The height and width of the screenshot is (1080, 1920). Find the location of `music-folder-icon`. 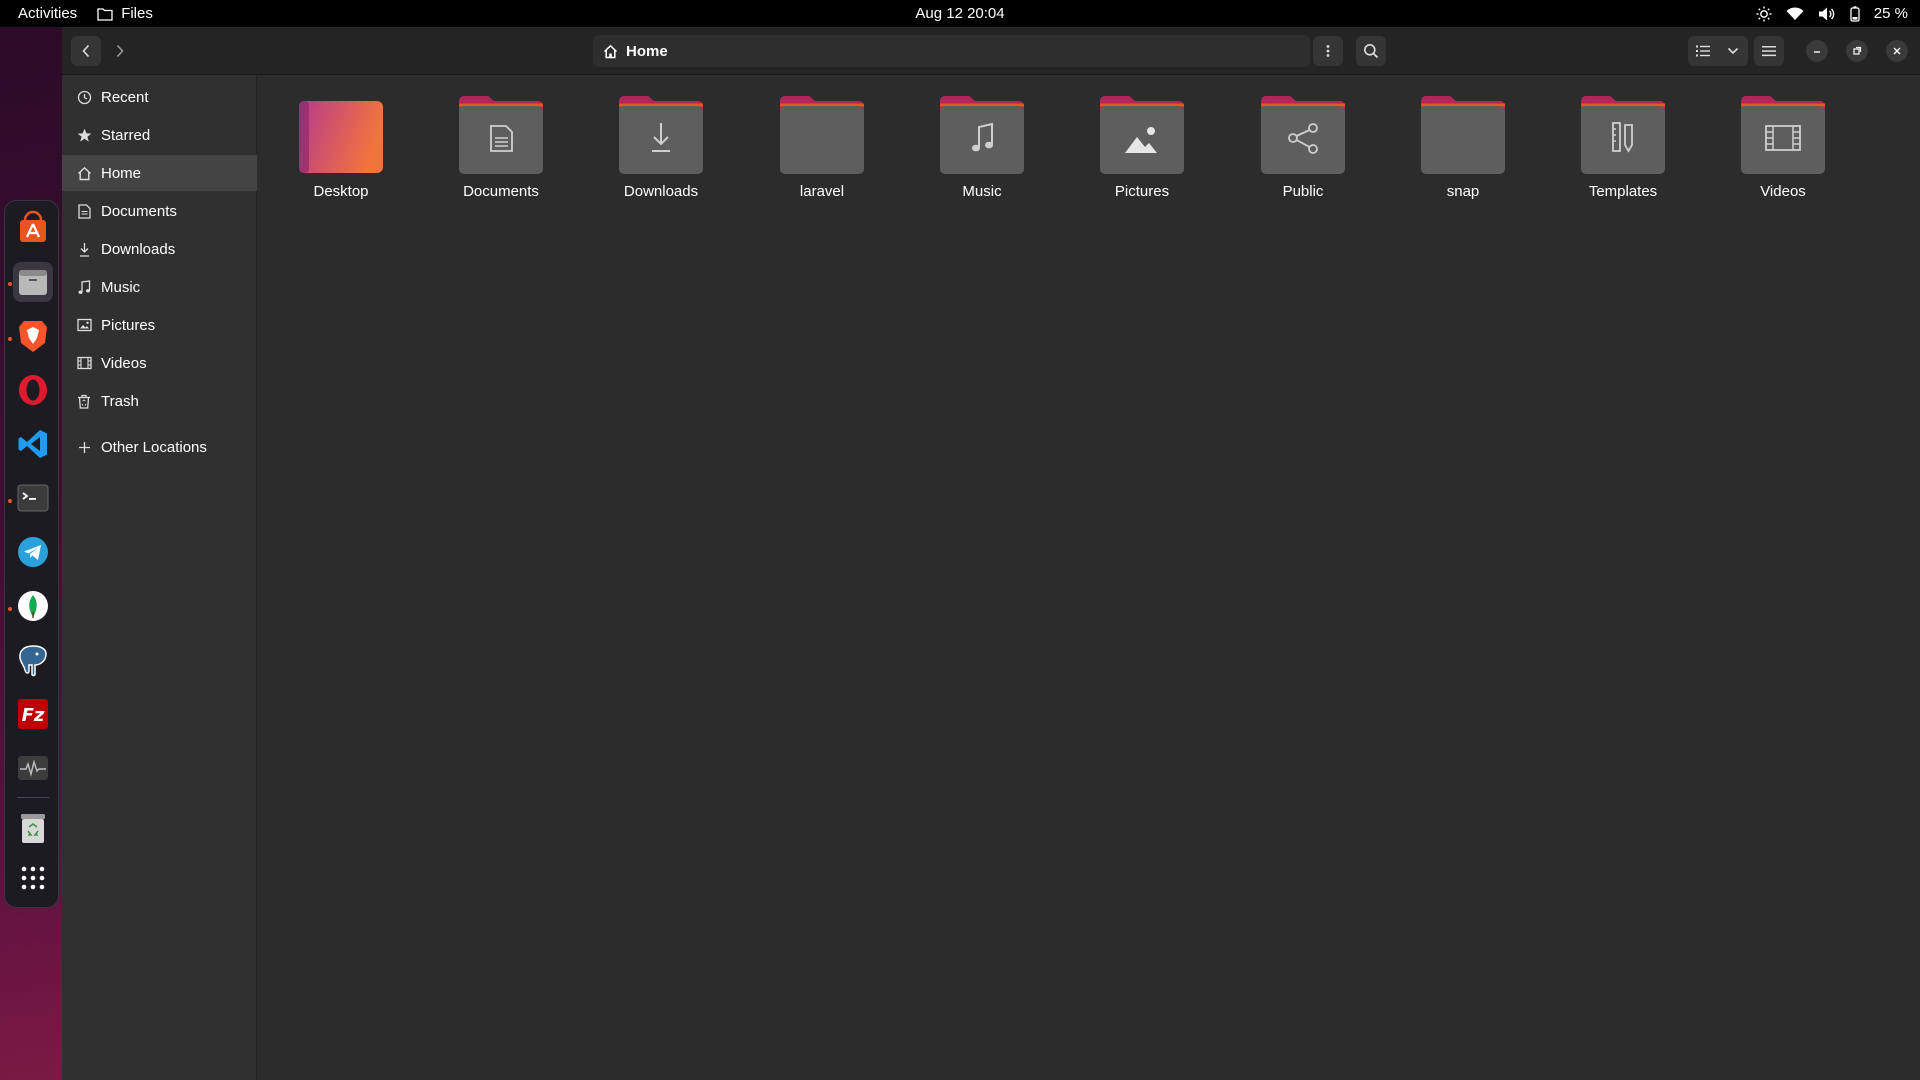

music-folder-icon is located at coordinates (982, 135).